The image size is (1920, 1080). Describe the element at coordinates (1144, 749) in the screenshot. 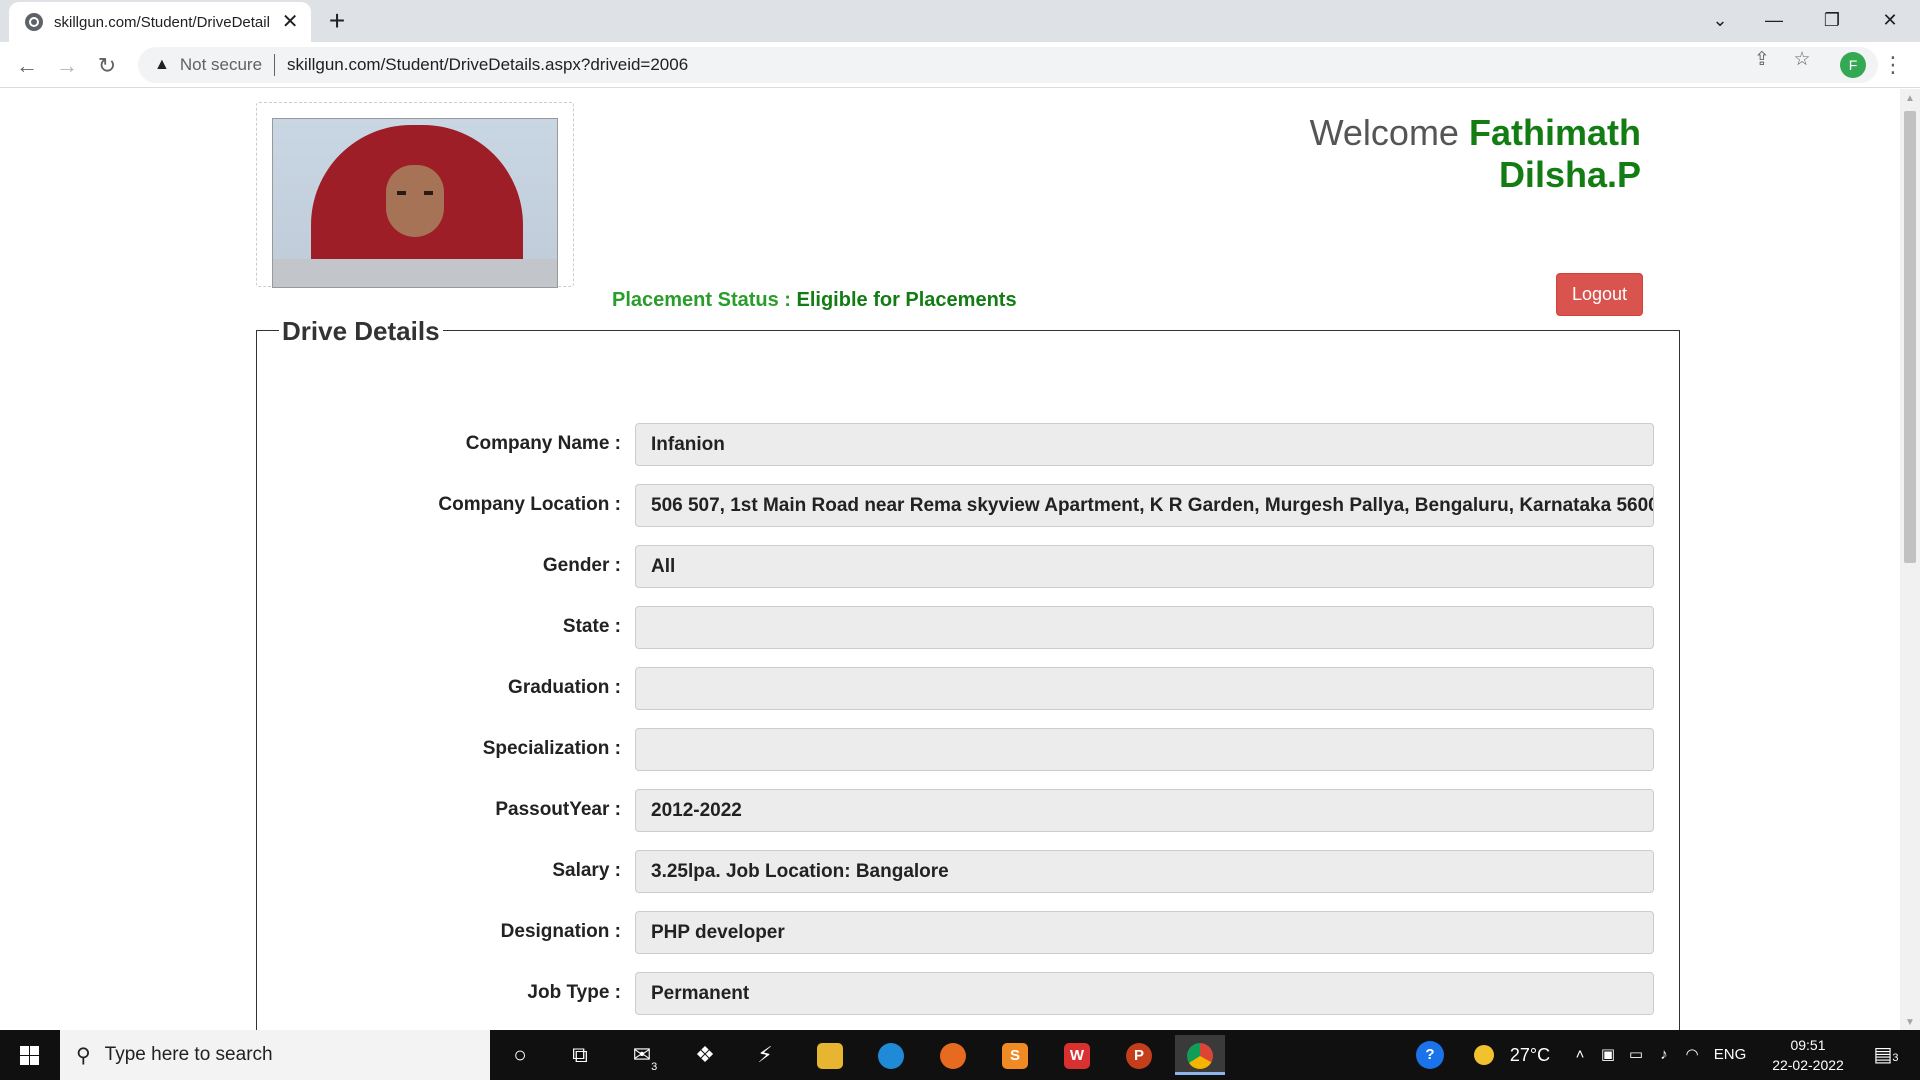

I see `specialization-field` at that location.